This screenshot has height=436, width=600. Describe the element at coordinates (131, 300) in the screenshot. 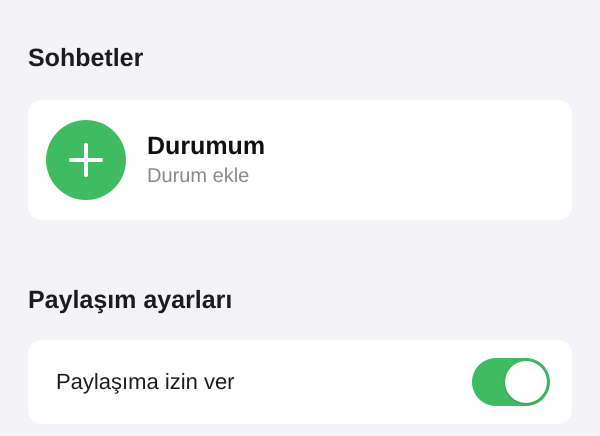

I see `section-heading: Paylaşım ayarları` at that location.